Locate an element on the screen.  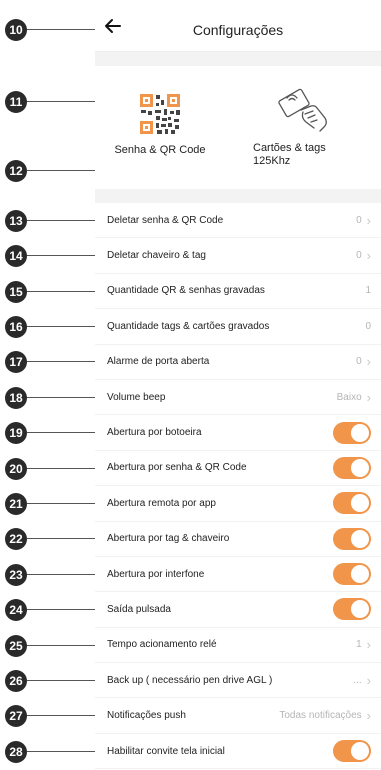
settings-row: Abertura por interfone is located at coordinates (238, 575).